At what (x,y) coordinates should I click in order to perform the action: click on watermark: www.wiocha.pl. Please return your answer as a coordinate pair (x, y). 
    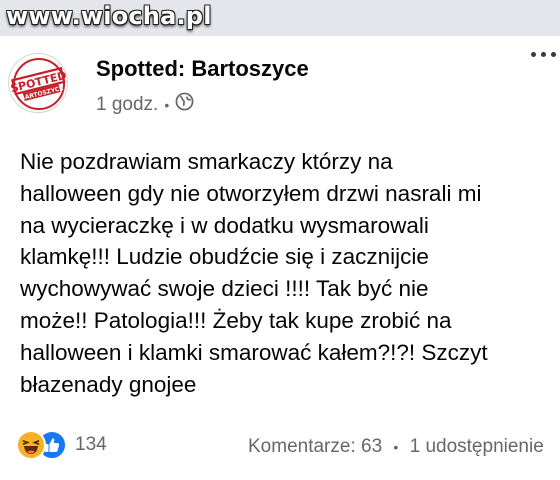
    Looking at the image, I should click on (109, 16).